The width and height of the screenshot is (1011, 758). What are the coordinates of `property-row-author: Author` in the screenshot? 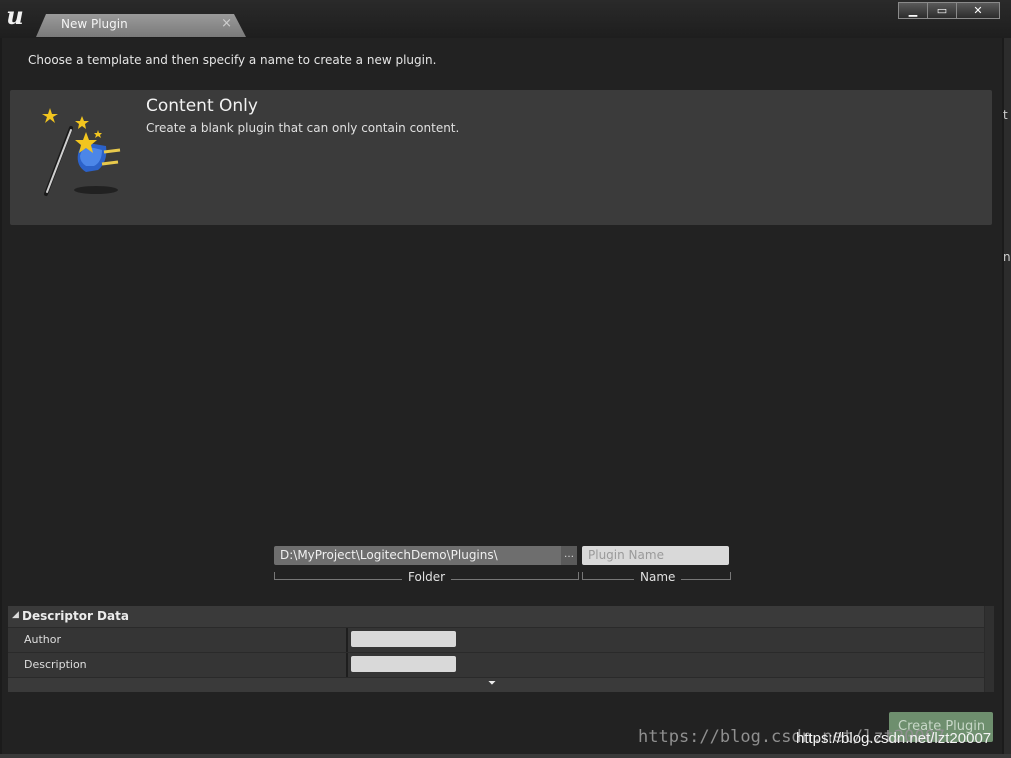 It's located at (496, 640).